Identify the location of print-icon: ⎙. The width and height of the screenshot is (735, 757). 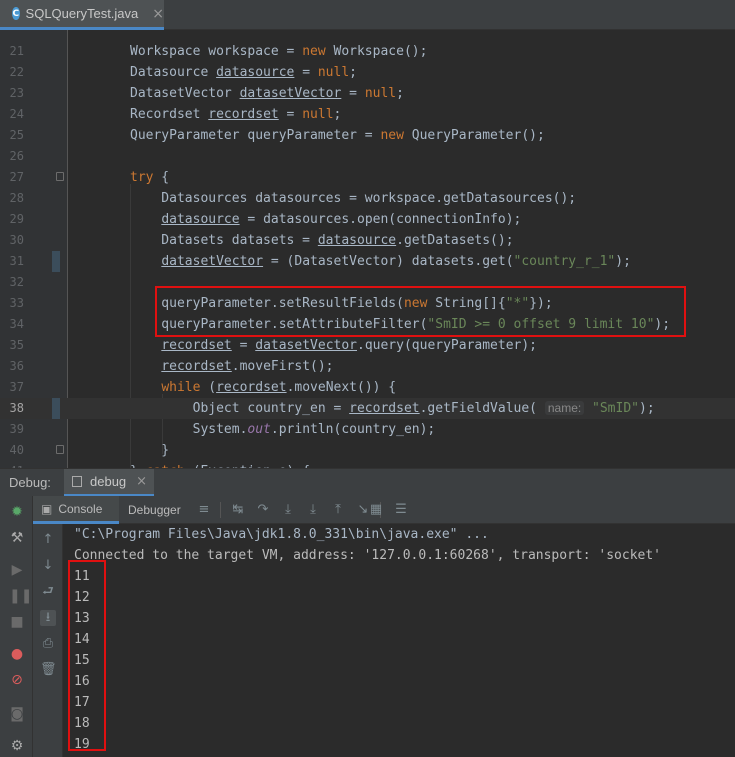
(48, 644).